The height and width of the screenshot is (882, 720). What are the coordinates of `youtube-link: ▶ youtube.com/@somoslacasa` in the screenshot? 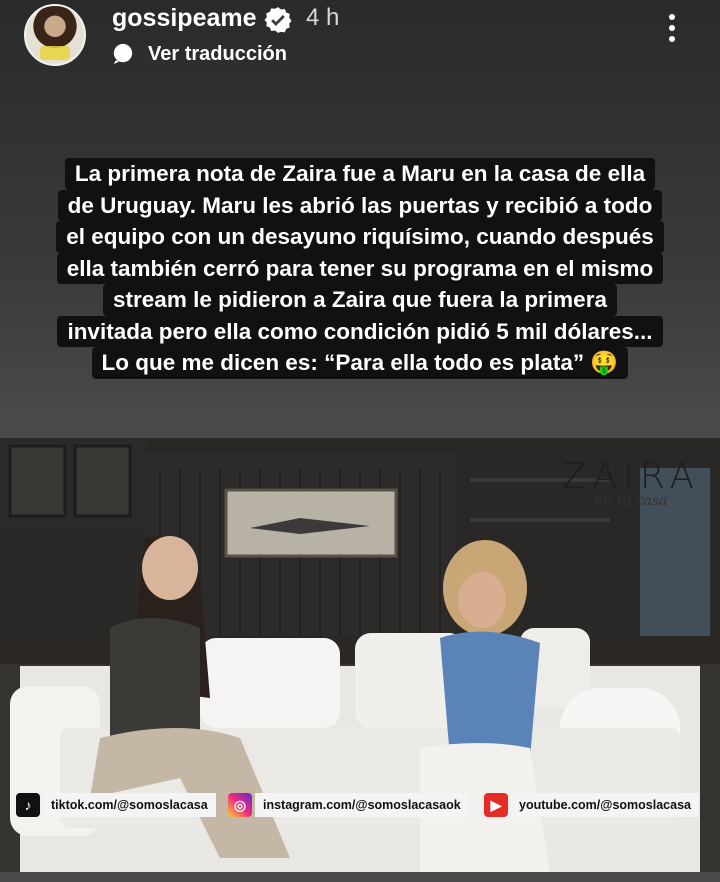 It's located at (591, 805).